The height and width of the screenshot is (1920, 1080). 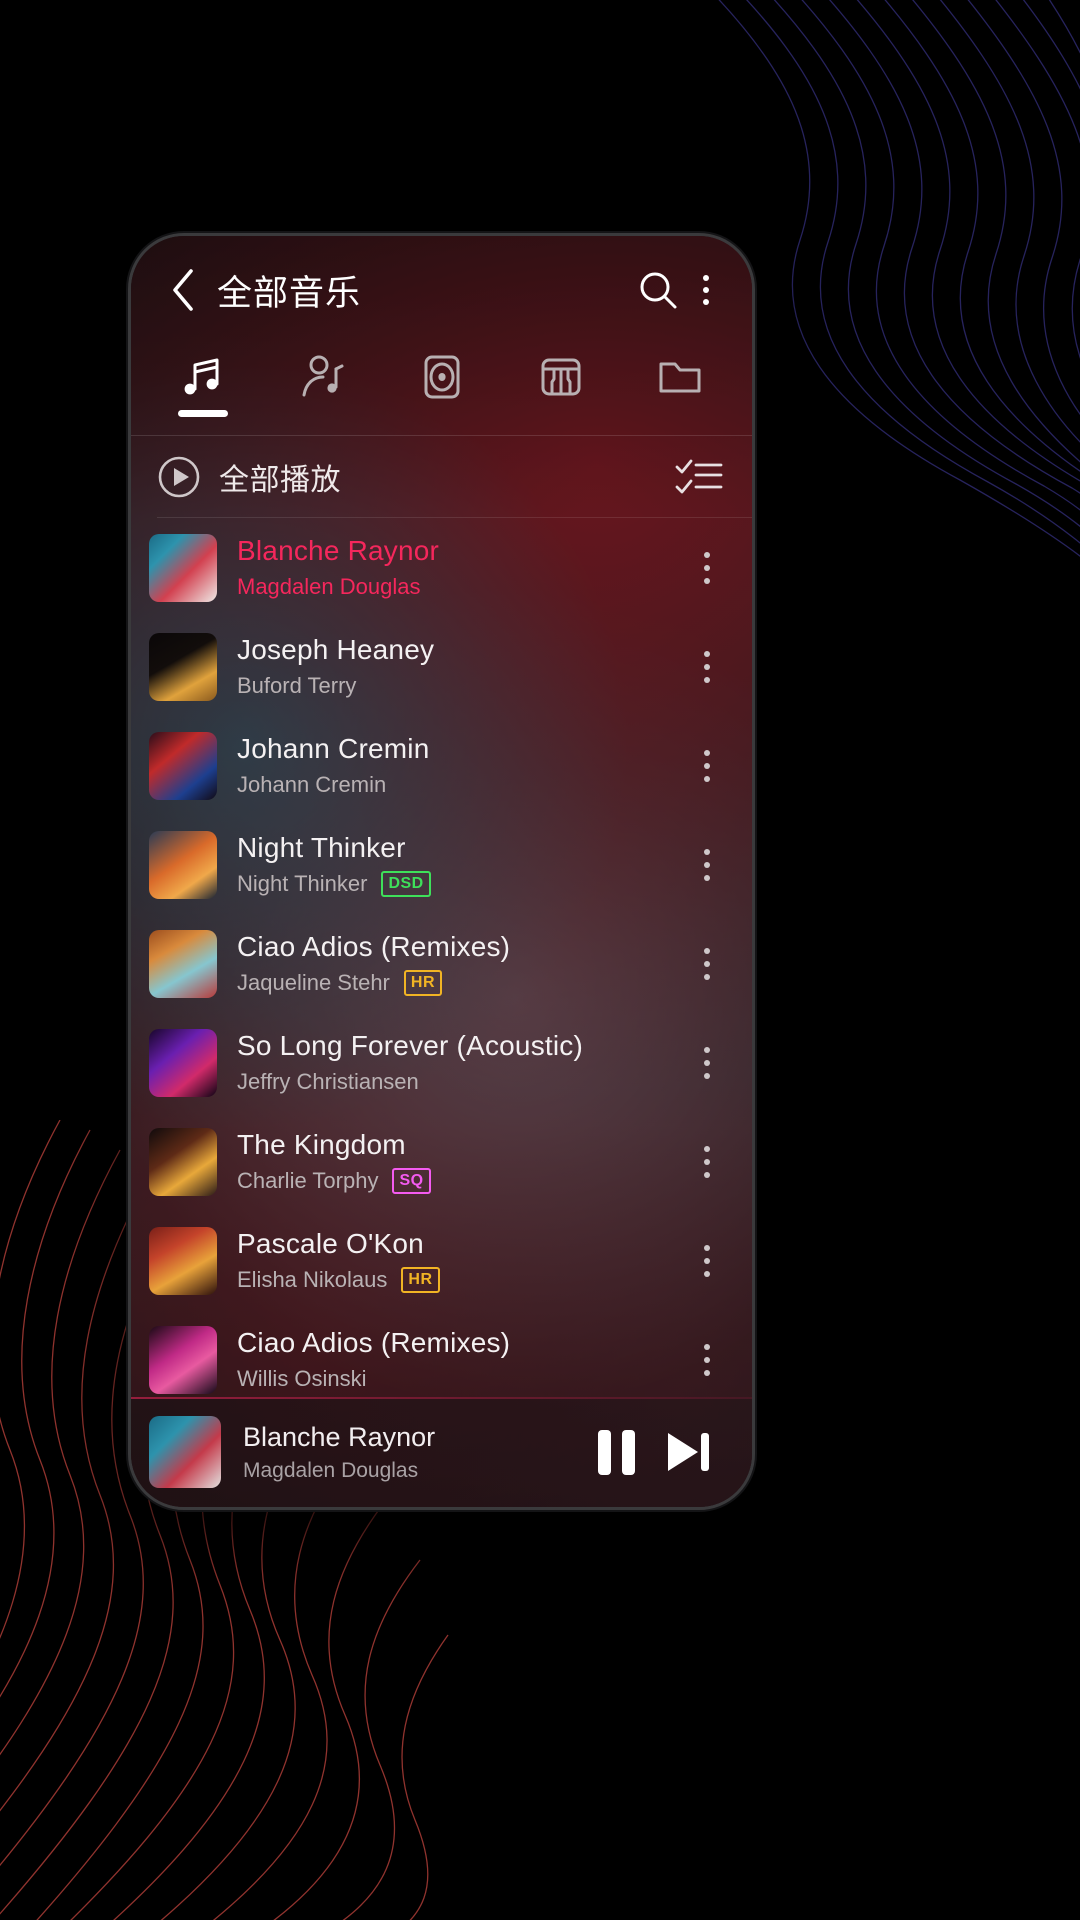 I want to click on mini-player-meta: Blanche Raynor Magdalen Douglas, so click(x=411, y=1452).